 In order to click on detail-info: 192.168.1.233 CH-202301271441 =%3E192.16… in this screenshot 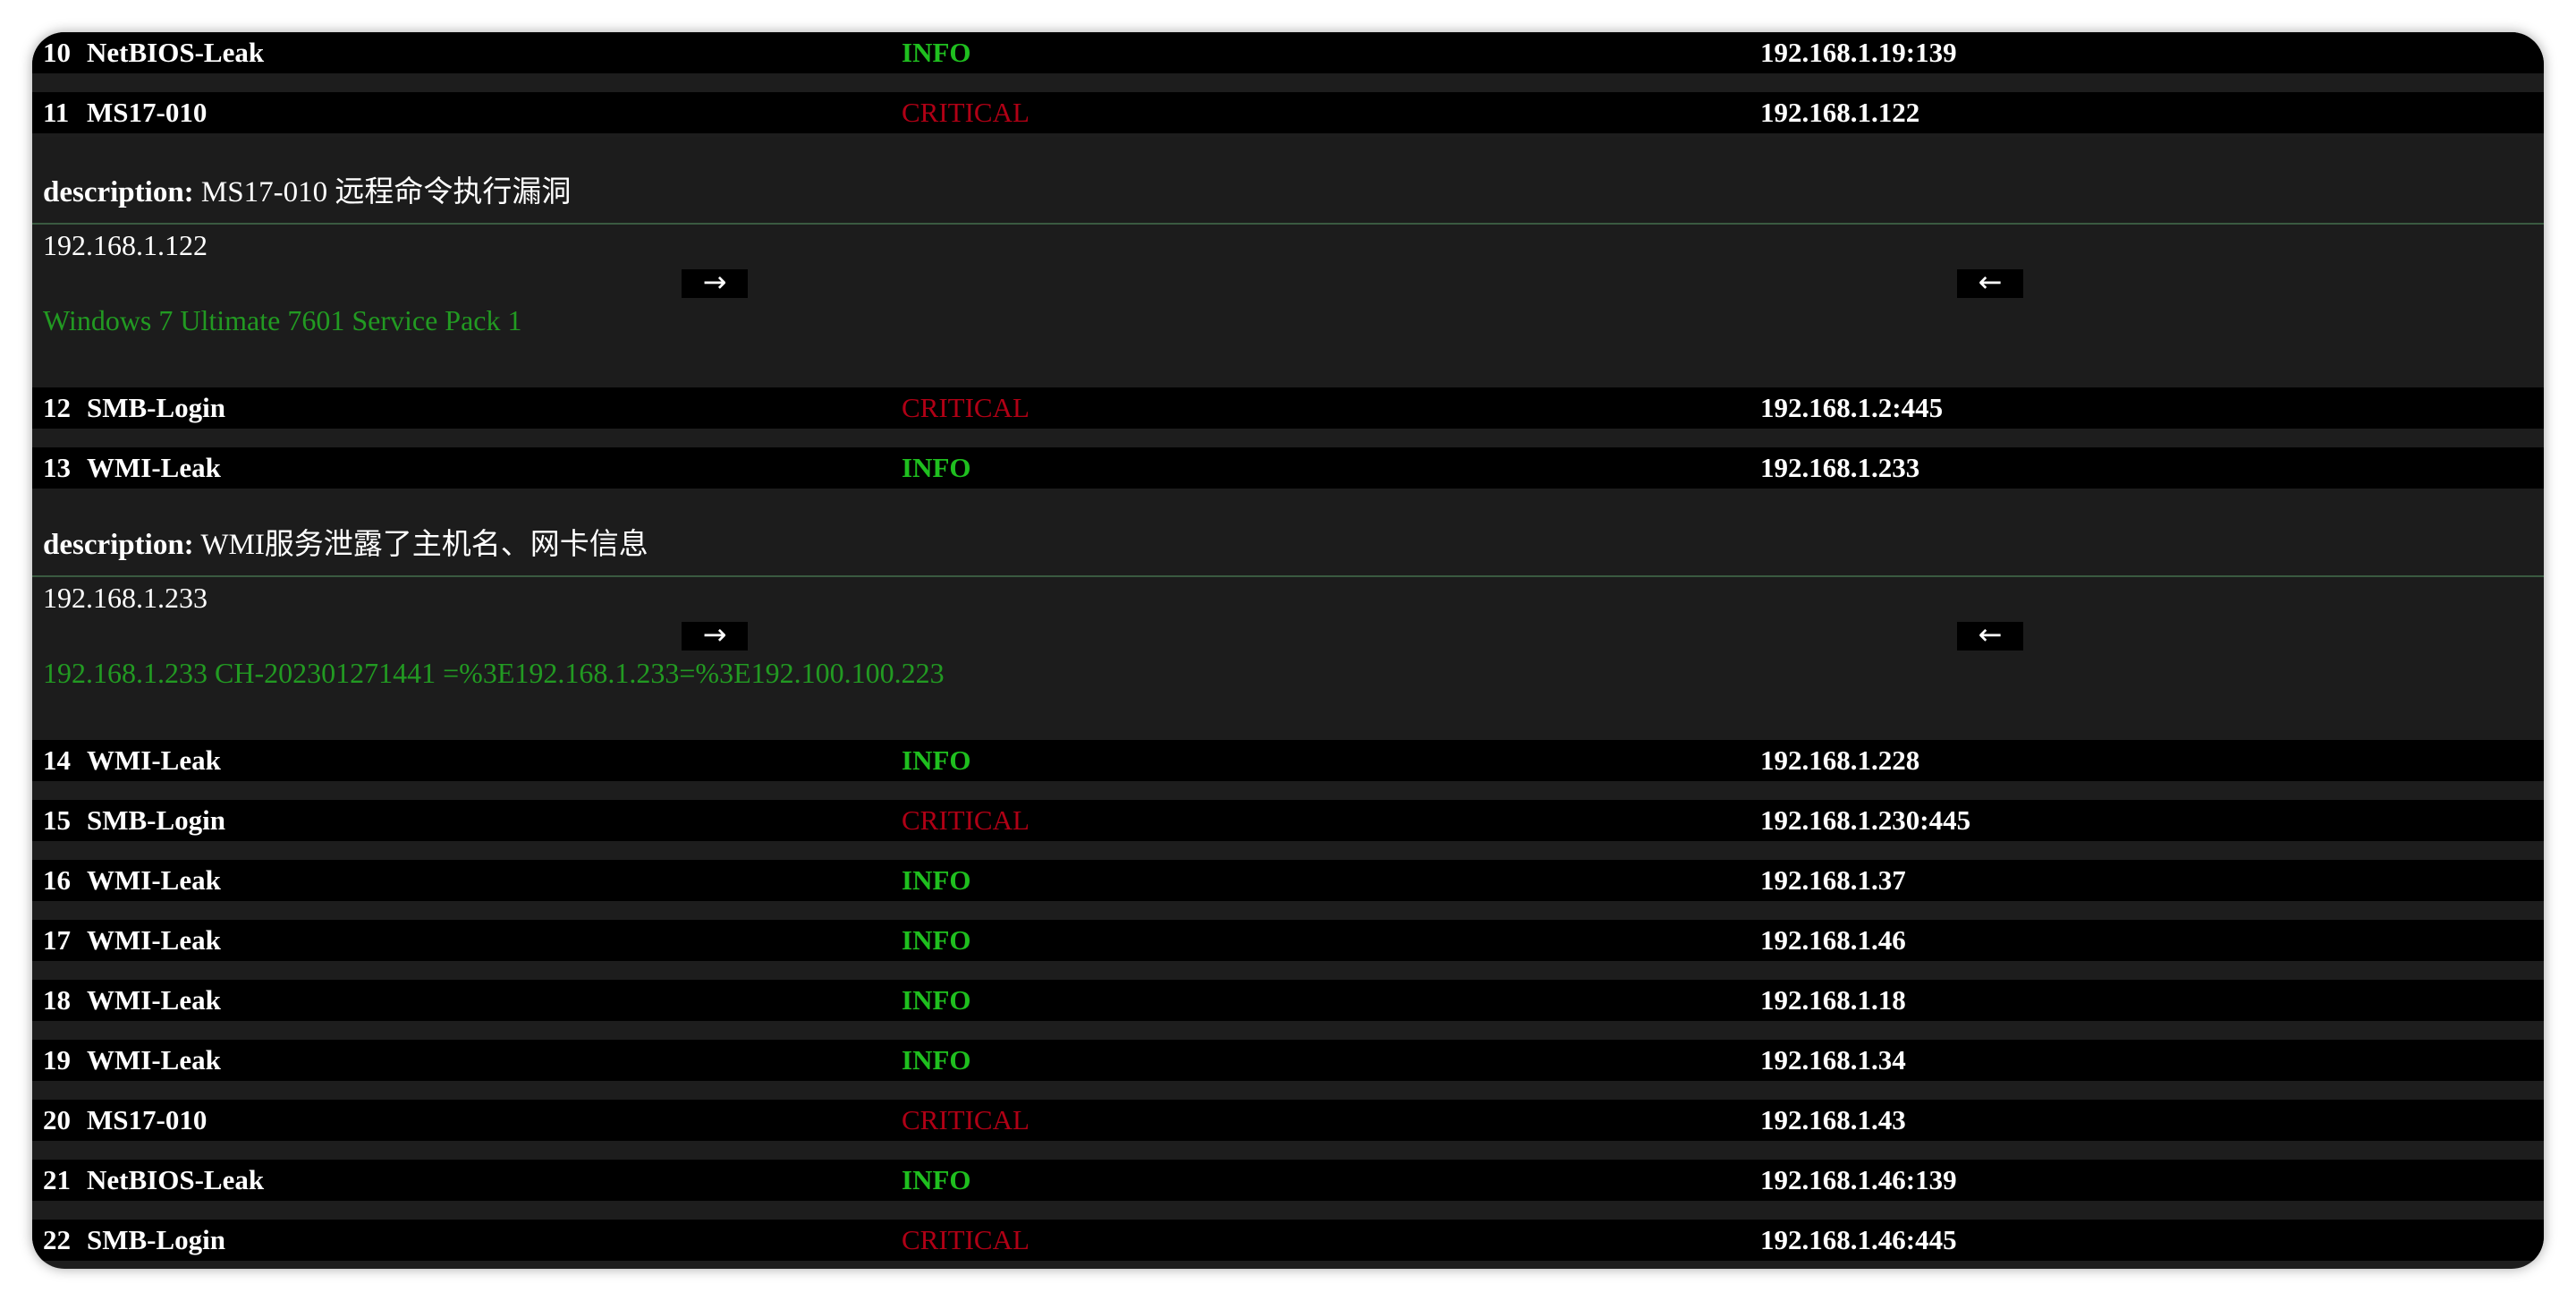, I will do `click(494, 673)`.